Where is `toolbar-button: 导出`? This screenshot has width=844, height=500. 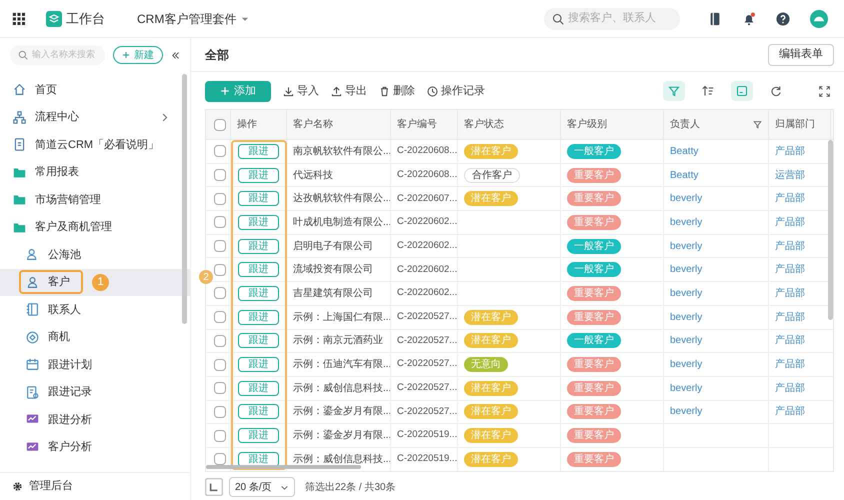 toolbar-button: 导出 is located at coordinates (349, 91).